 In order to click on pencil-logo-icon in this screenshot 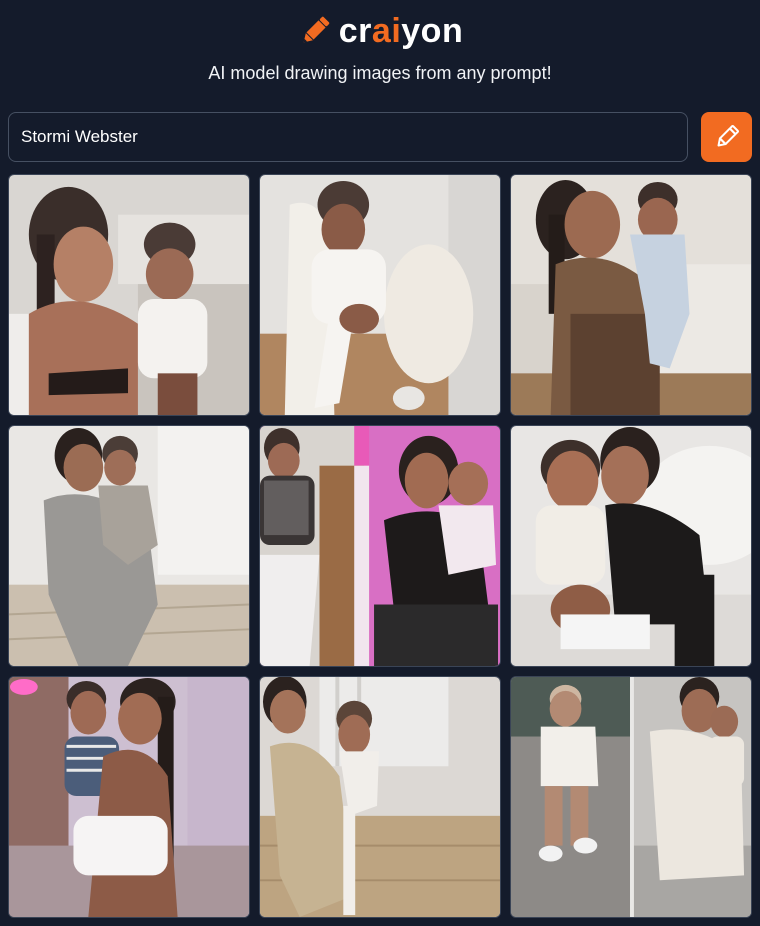, I will do `click(316, 29)`.